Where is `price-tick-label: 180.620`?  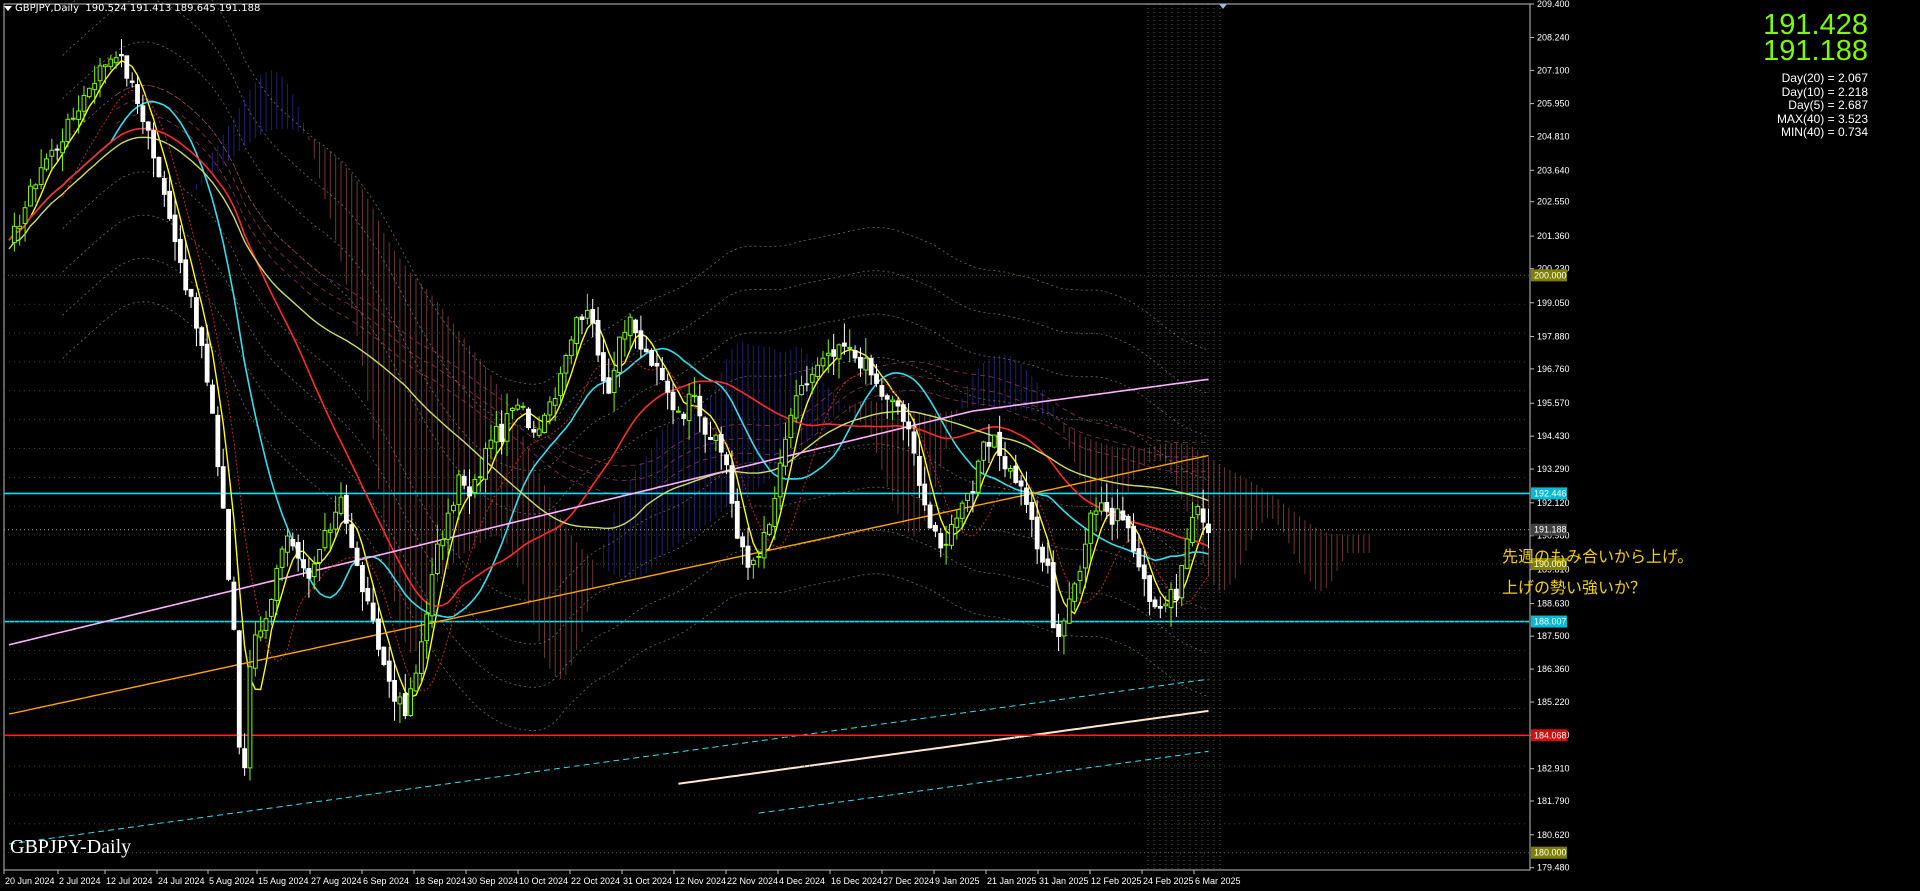 price-tick-label: 180.620 is located at coordinates (1553, 835).